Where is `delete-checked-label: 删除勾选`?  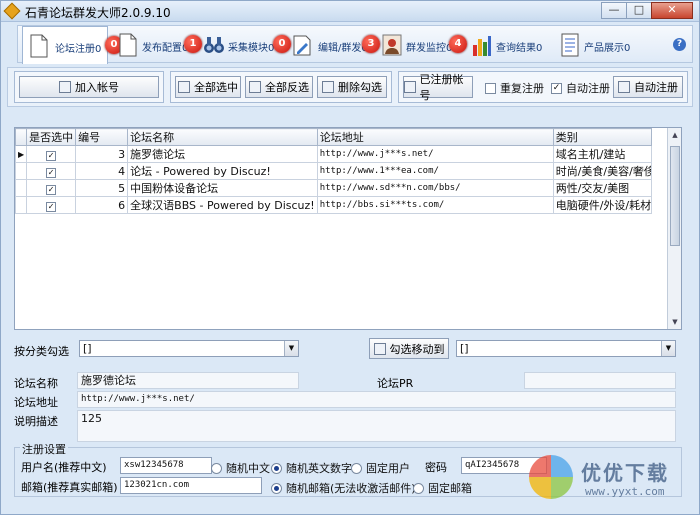
delete-checked-label: 删除勾选 is located at coordinates (360, 87).